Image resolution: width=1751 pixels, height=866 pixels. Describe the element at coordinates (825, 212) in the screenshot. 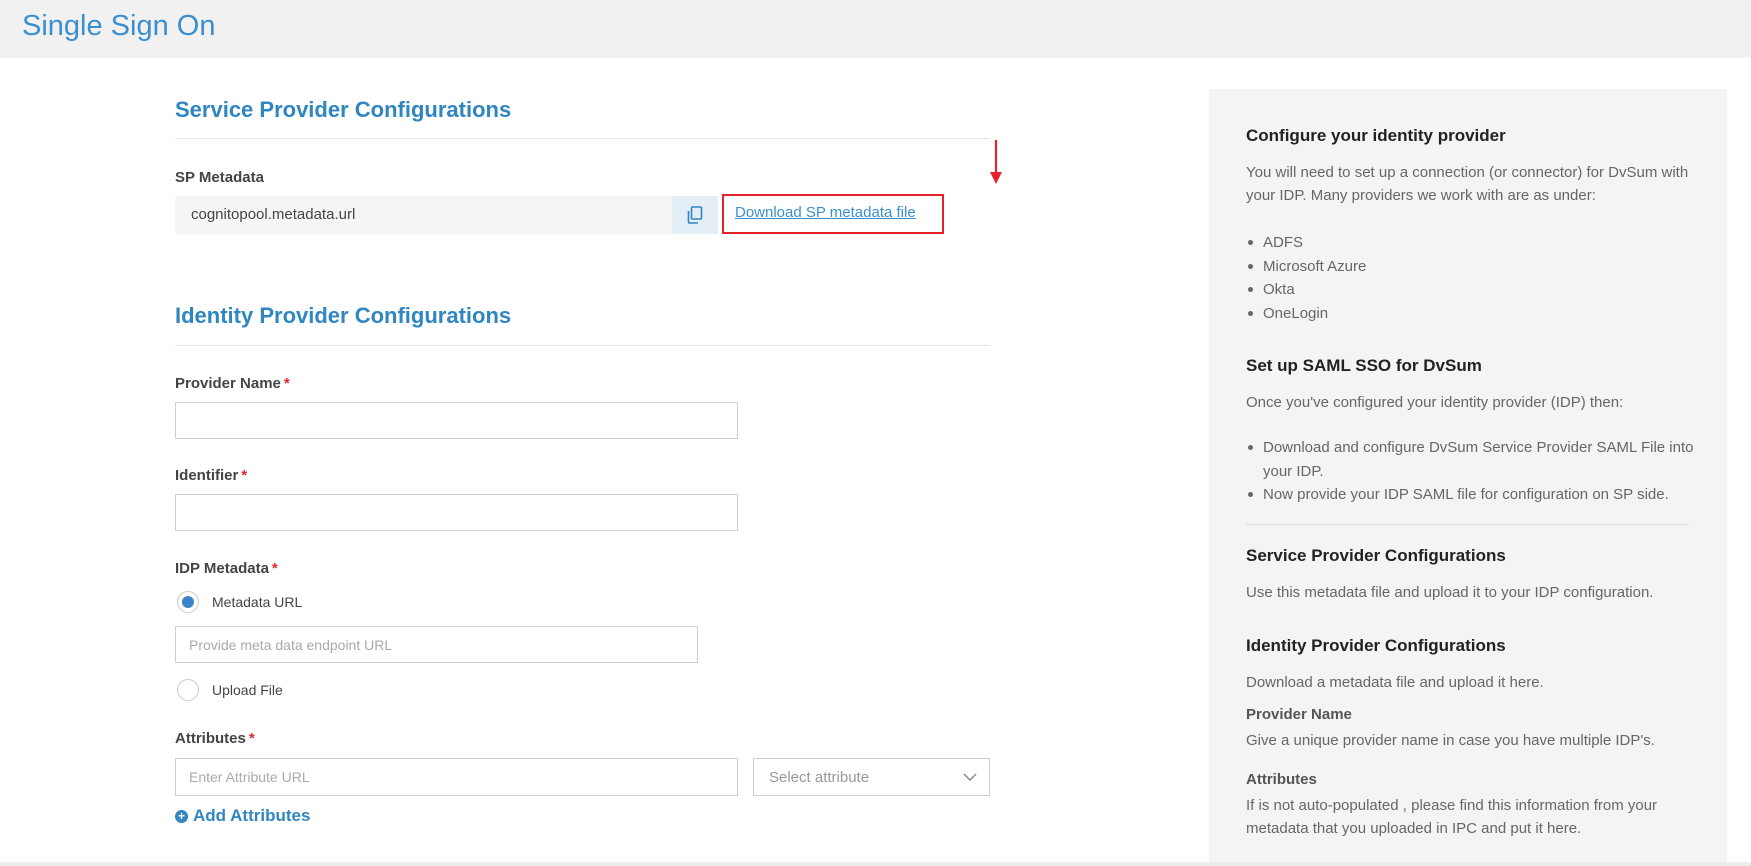

I see `download-sp-metadata-link: Download SP metadata file` at that location.